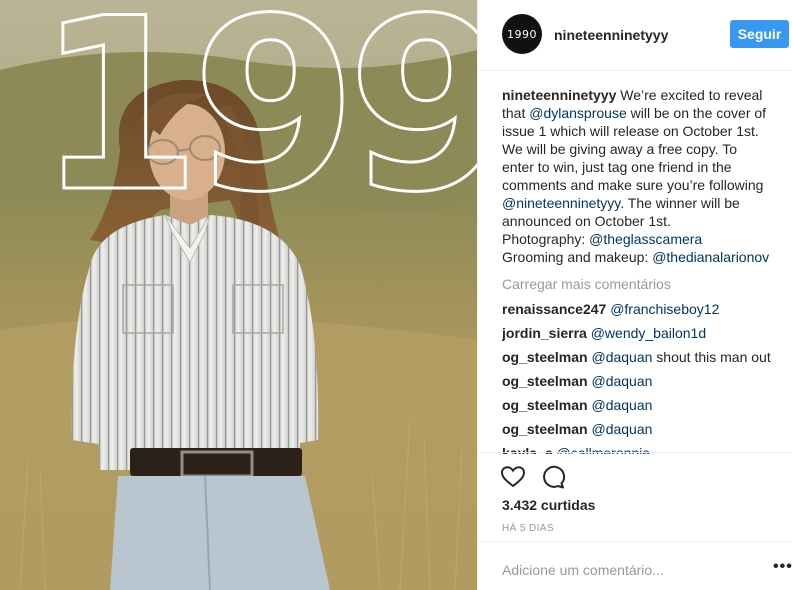 This screenshot has height=590, width=792. Describe the element at coordinates (611, 35) in the screenshot. I see `header-username-link: nineteenninetyyy` at that location.